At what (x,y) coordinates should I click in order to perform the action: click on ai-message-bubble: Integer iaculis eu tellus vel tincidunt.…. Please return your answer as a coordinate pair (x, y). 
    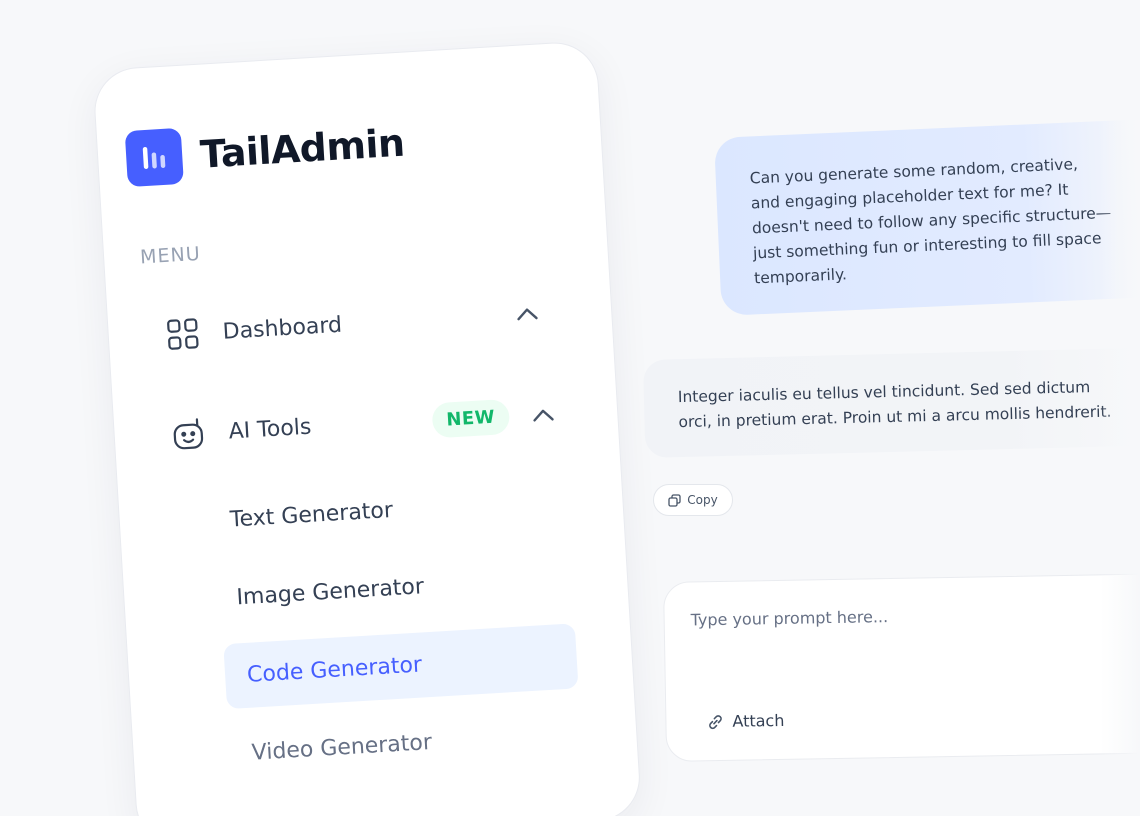
    Looking at the image, I should click on (891, 402).